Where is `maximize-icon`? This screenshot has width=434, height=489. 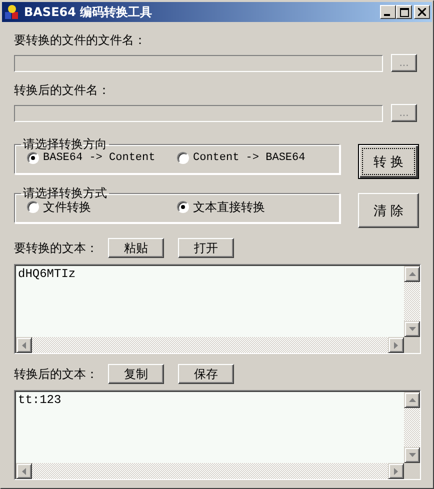
maximize-icon is located at coordinates (404, 12).